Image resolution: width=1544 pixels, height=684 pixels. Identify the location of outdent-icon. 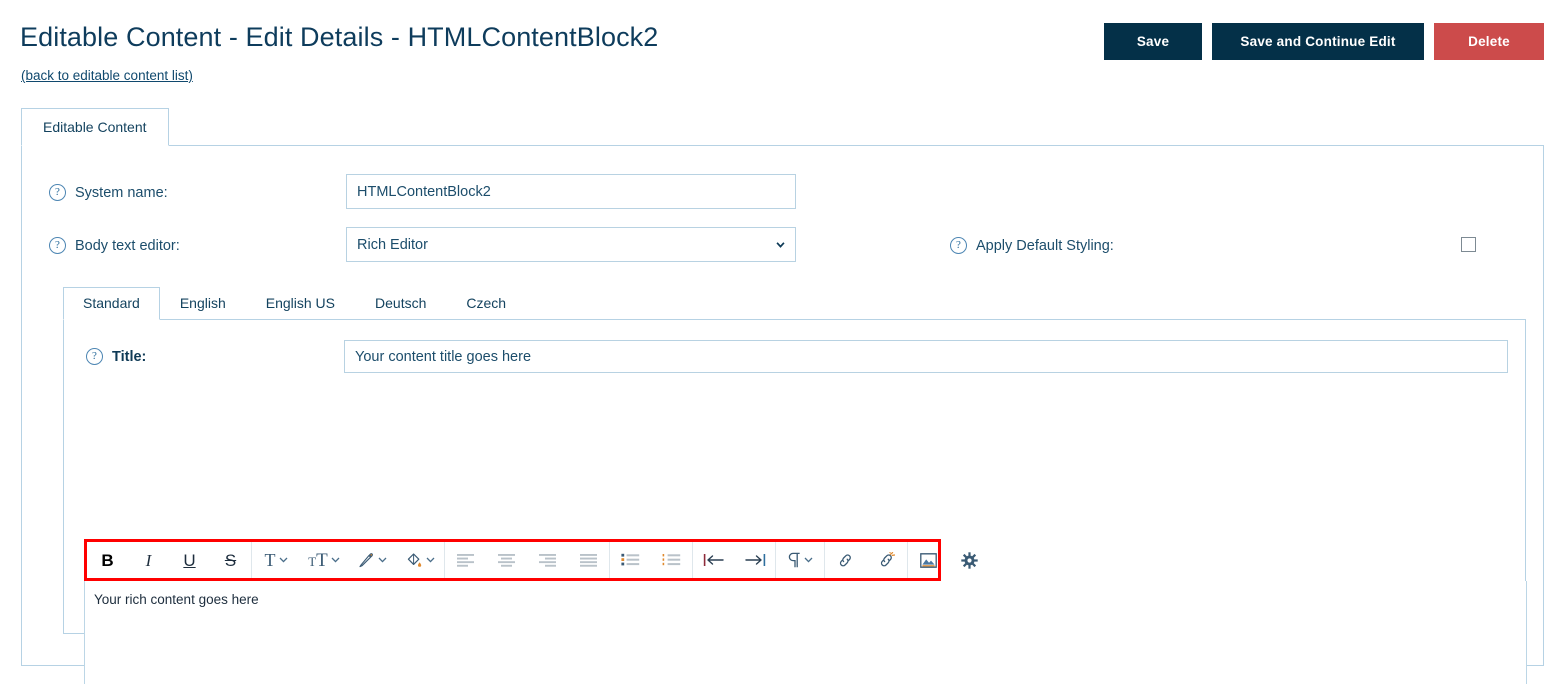
(713, 560).